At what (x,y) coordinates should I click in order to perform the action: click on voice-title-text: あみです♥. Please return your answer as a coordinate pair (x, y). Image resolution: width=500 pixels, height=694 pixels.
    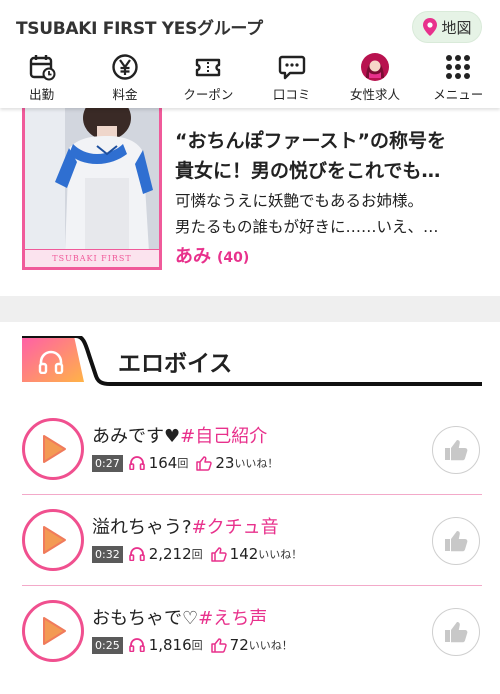
    Looking at the image, I should click on (136, 436).